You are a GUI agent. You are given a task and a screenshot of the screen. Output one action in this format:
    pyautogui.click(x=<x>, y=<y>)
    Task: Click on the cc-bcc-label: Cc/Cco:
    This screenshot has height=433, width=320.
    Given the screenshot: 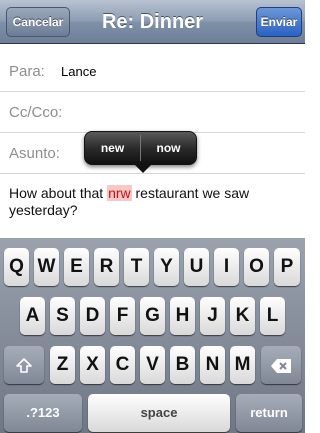 What is the action you would take?
    pyautogui.click(x=36, y=112)
    